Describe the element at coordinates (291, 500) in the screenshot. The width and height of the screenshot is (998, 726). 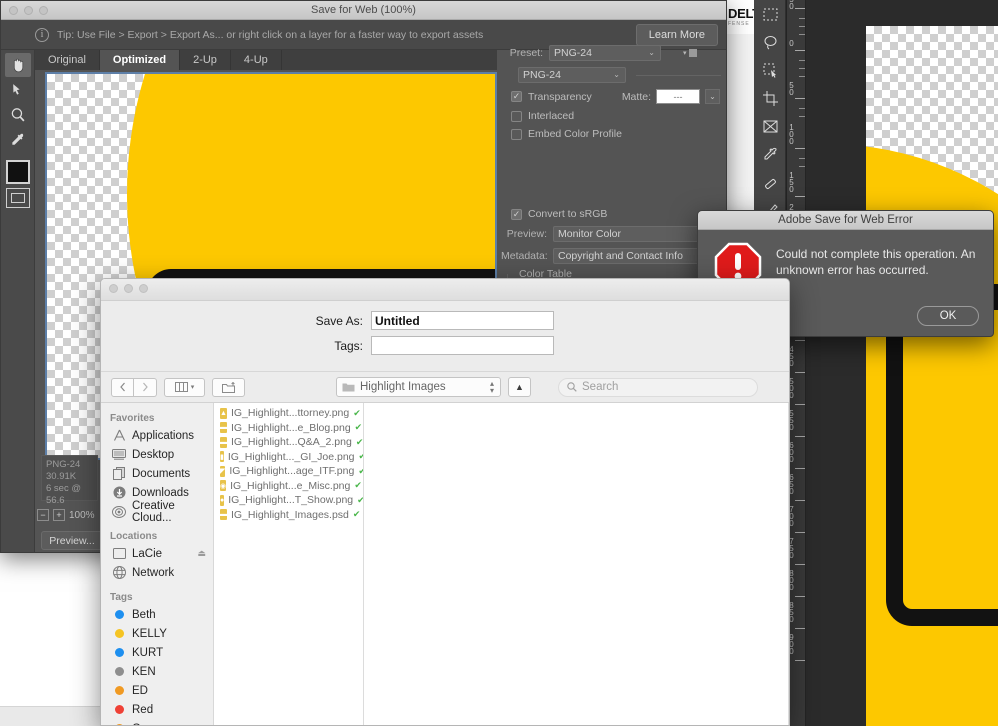
I see `file-name: IG_Highlight...T_Show.png` at that location.